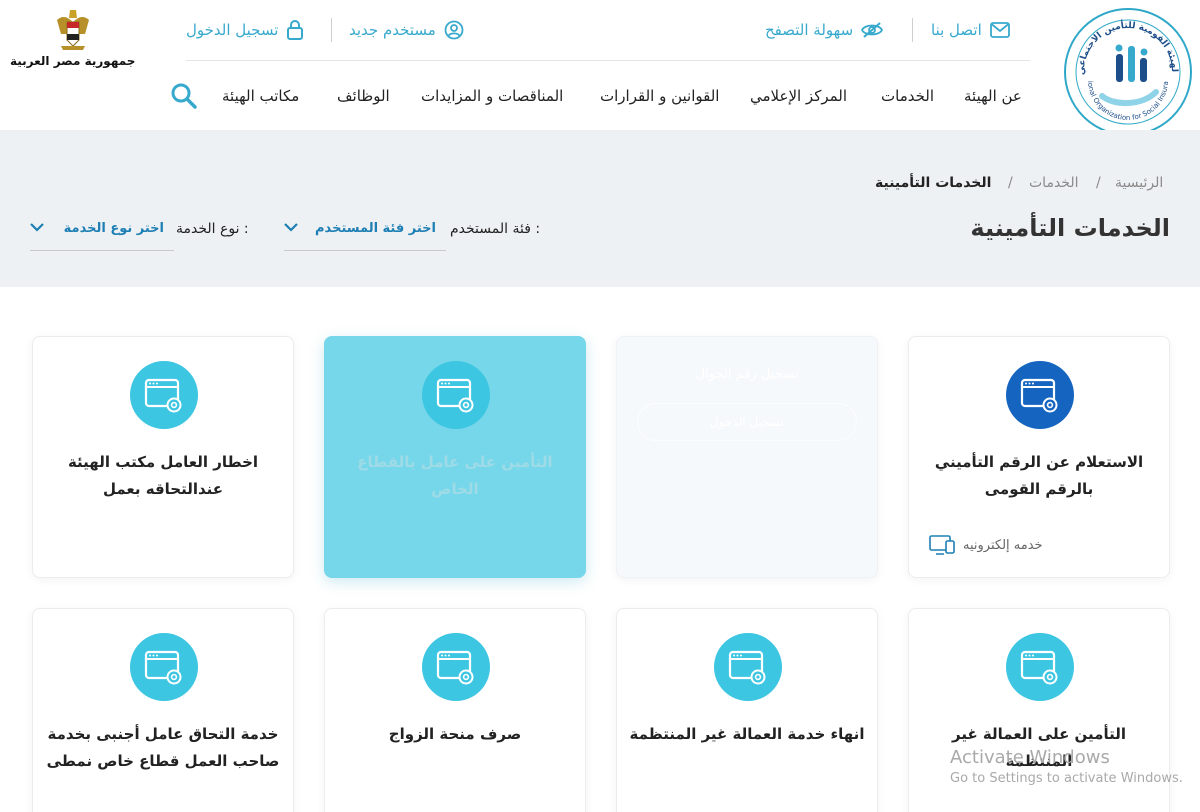  I want to click on user-category-label: فئة المستخدم :, so click(495, 229).